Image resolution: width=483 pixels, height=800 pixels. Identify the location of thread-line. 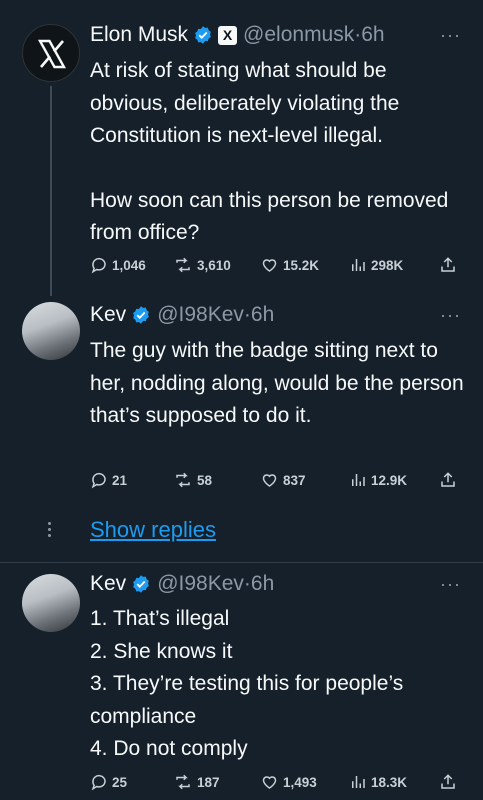
(51, 191).